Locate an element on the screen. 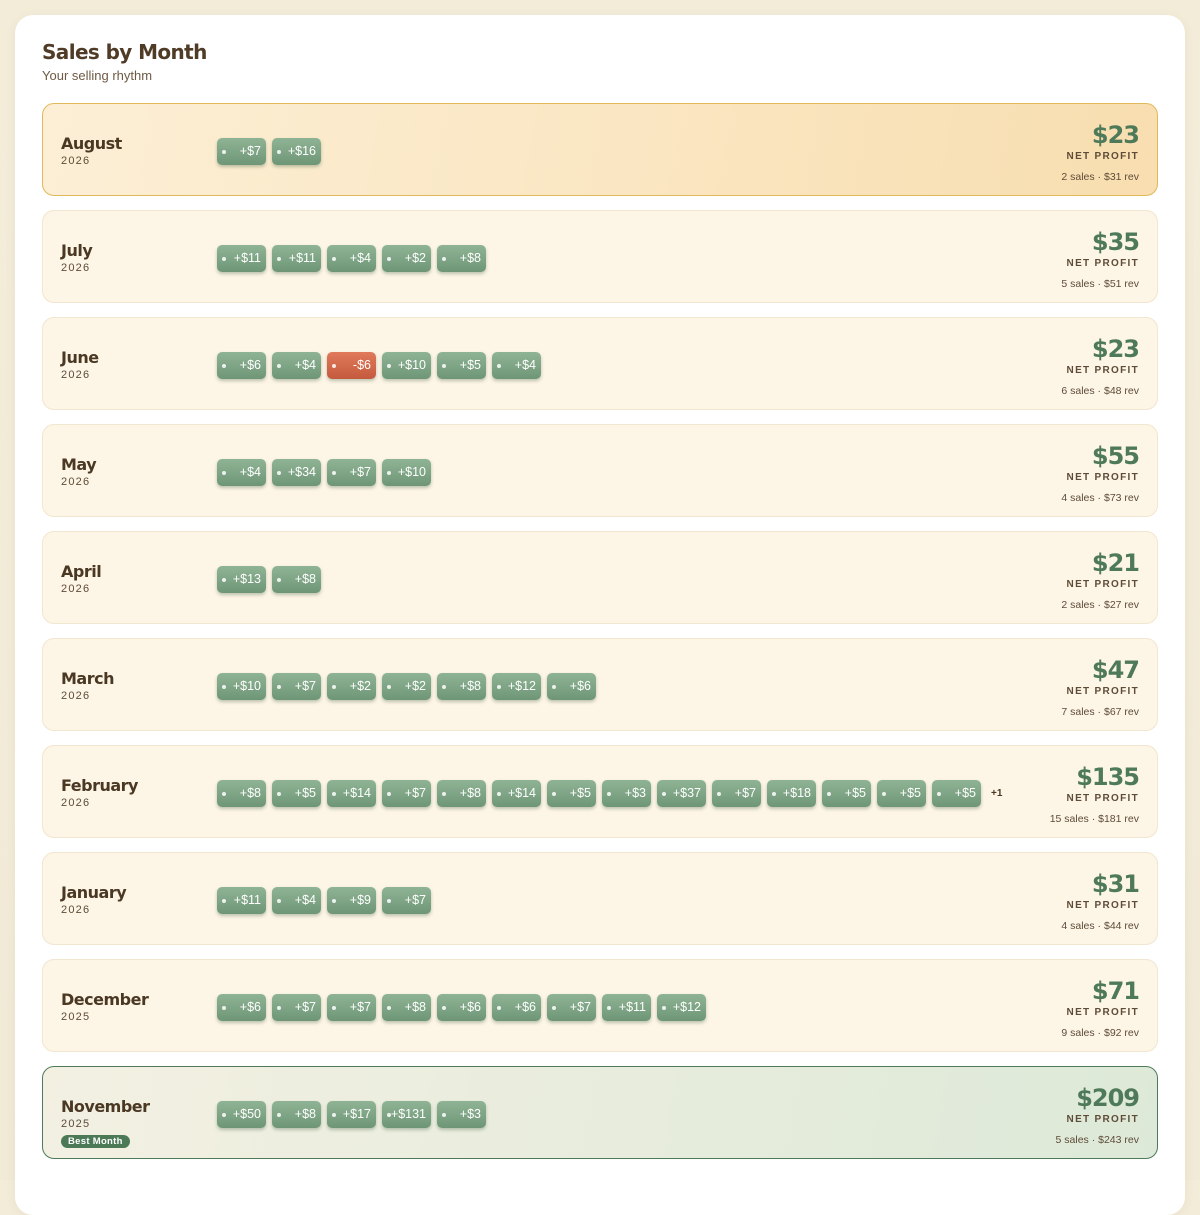 The image size is (1200, 1215). sales-revenue-detail: 4 sales · $44 rev is located at coordinates (1100, 926).